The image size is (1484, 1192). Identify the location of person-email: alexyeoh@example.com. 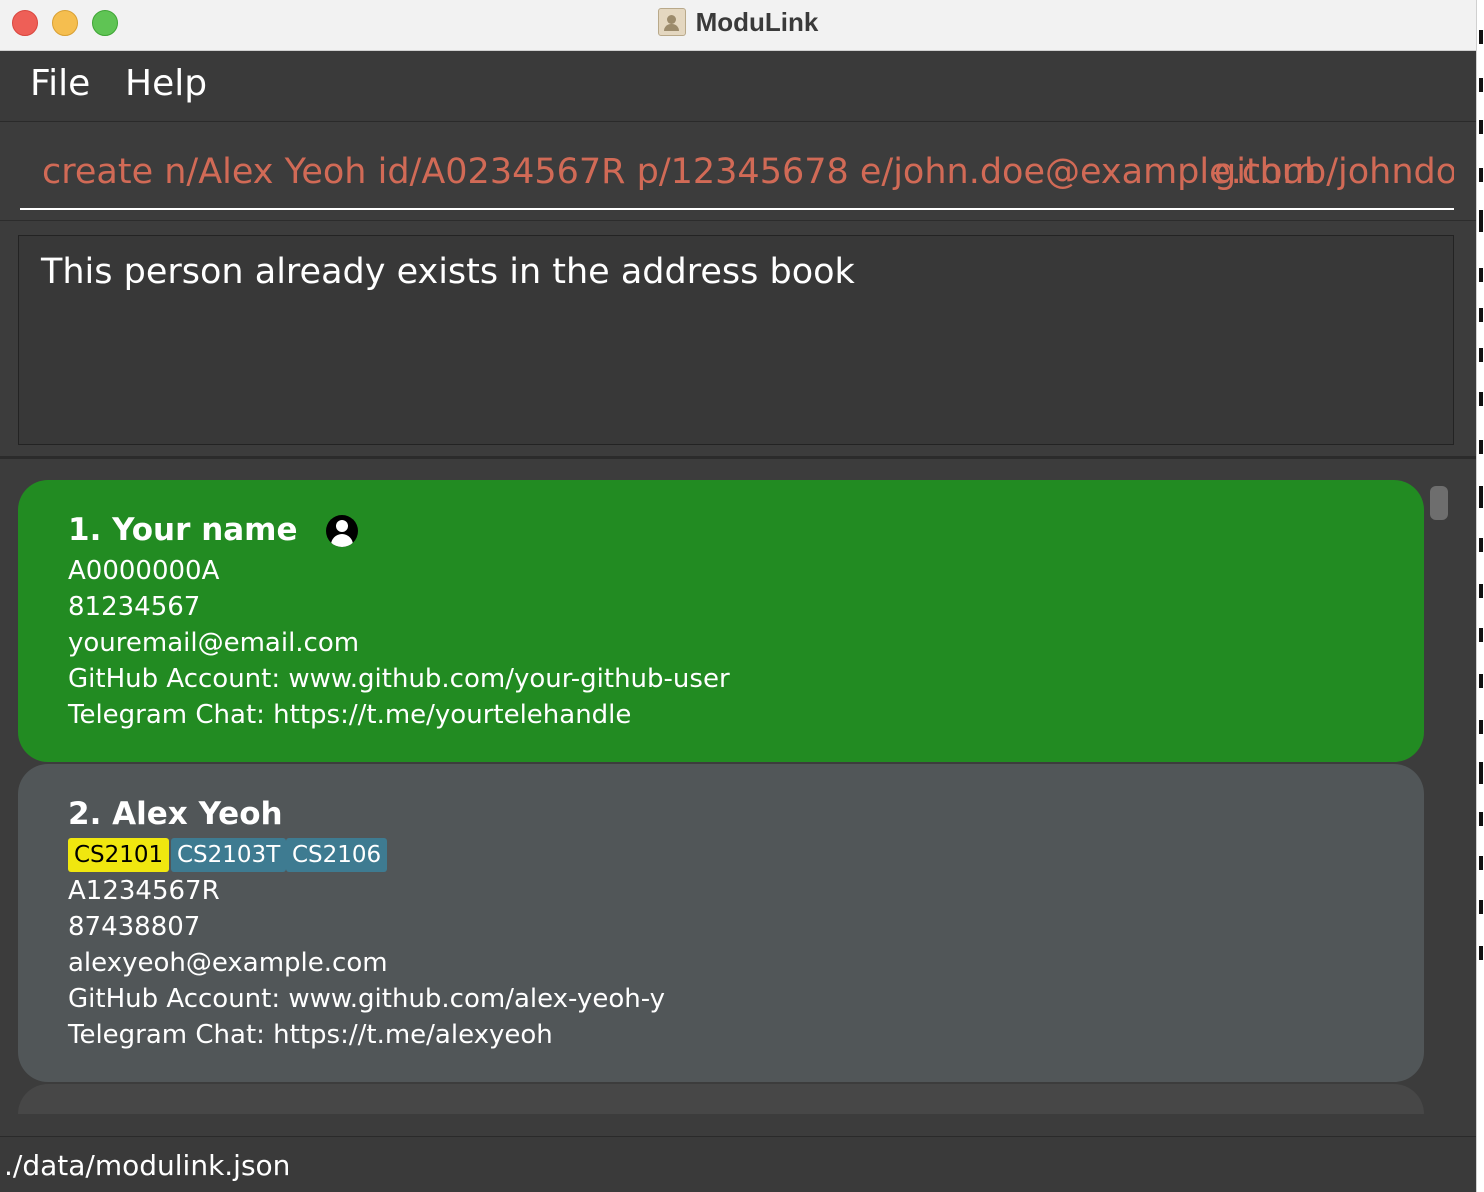
(228, 963).